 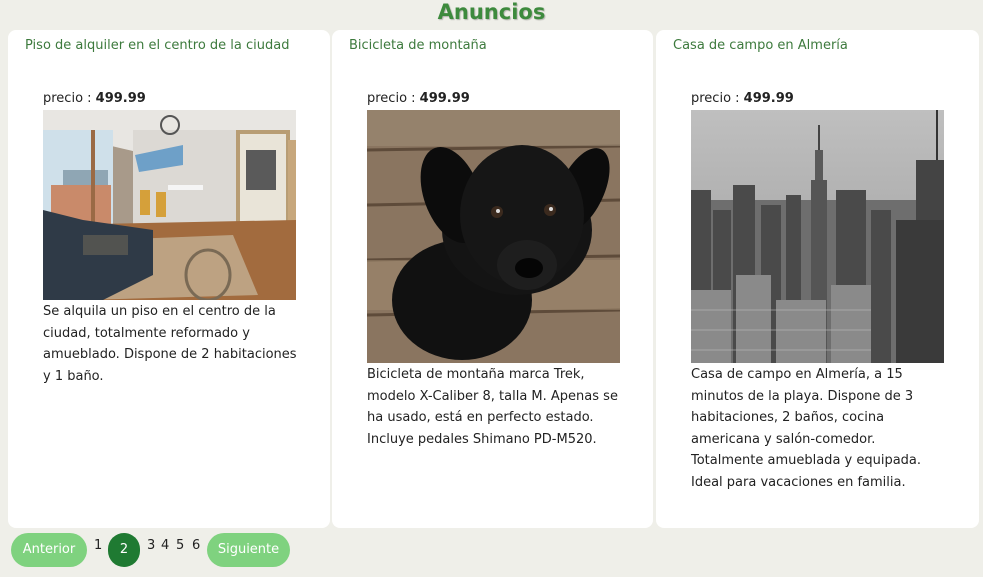 What do you see at coordinates (760, 45) in the screenshot?
I see `listing-title: Casa de campo en Almería` at bounding box center [760, 45].